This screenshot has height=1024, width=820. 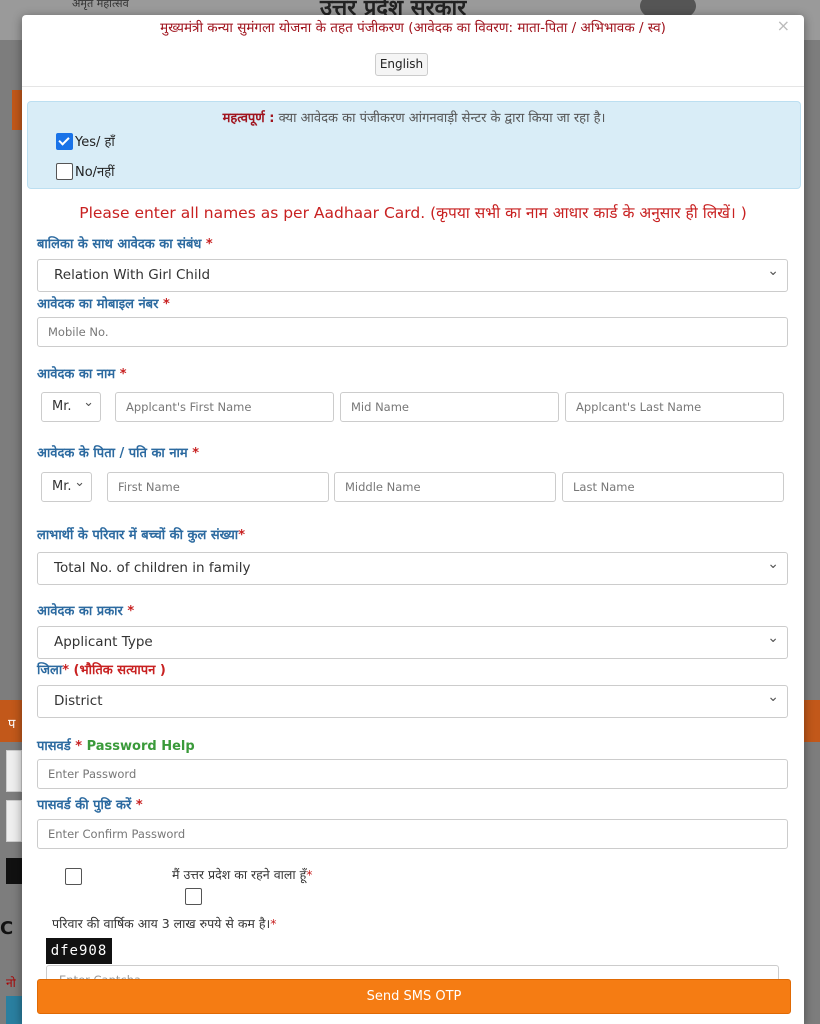 I want to click on confirm-password-input: Enter Confirm Password, so click(x=412, y=834).